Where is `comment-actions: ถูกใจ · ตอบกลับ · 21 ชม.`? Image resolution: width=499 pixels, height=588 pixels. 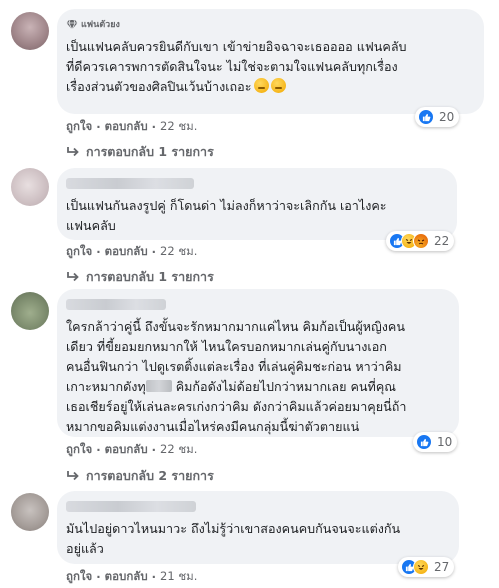
comment-actions: ถูกใจ · ตอบกลับ · 21 ชม. is located at coordinates (131, 577).